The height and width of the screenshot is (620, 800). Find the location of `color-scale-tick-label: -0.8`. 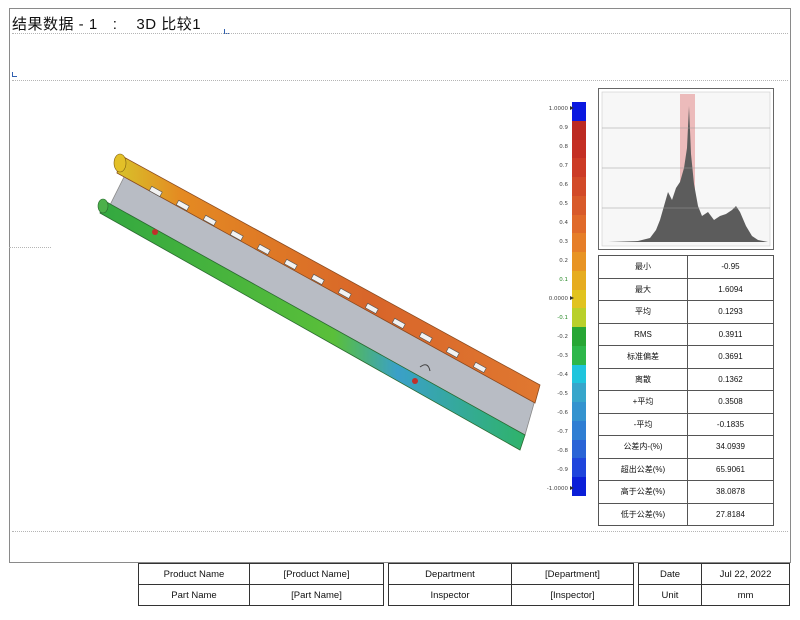

color-scale-tick-label: -0.8 is located at coordinates (562, 451).